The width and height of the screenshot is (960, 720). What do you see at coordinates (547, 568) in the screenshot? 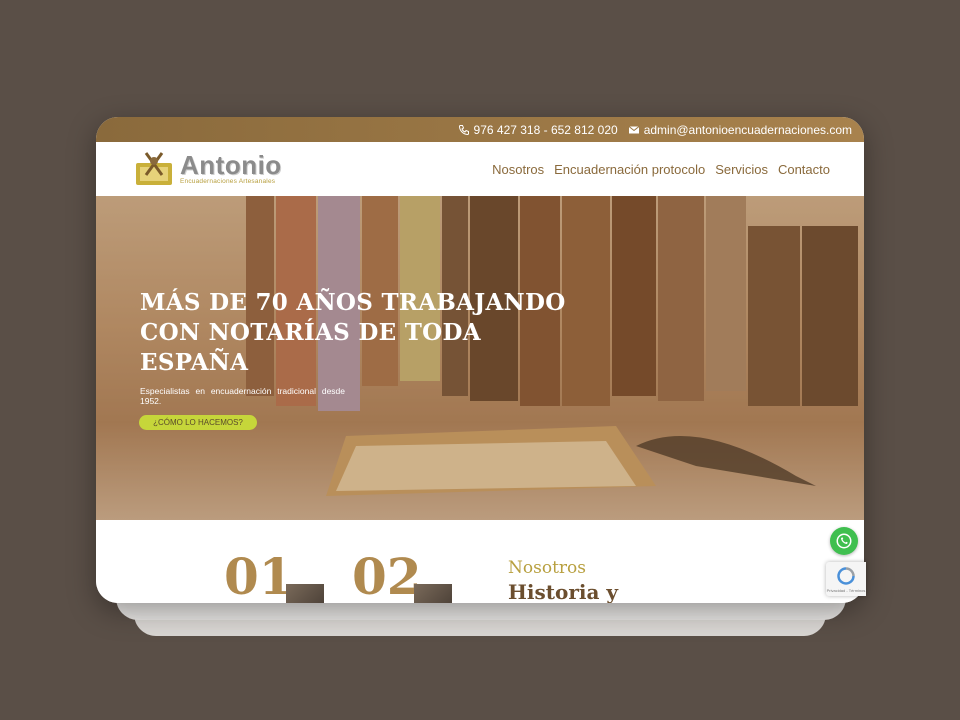
I see `section-label: Nosotros` at bounding box center [547, 568].